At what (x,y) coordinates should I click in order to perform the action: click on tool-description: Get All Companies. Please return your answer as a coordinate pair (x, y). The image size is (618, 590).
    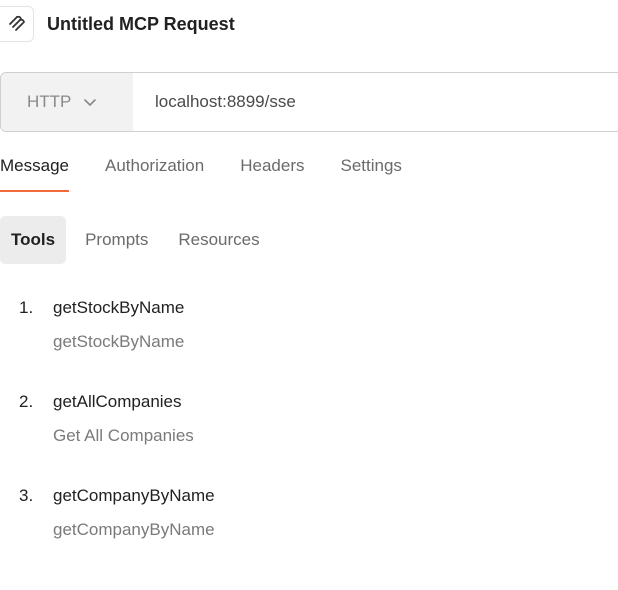
    Looking at the image, I should click on (123, 435).